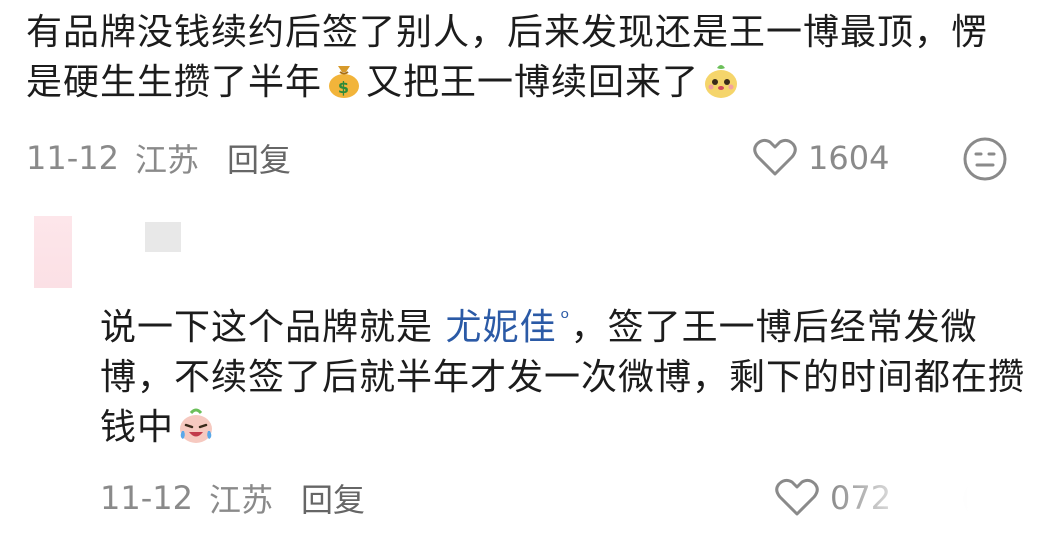 The width and height of the screenshot is (1062, 534). What do you see at coordinates (985, 159) in the screenshot?
I see `comment-1-emoji-reaction-icon` at bounding box center [985, 159].